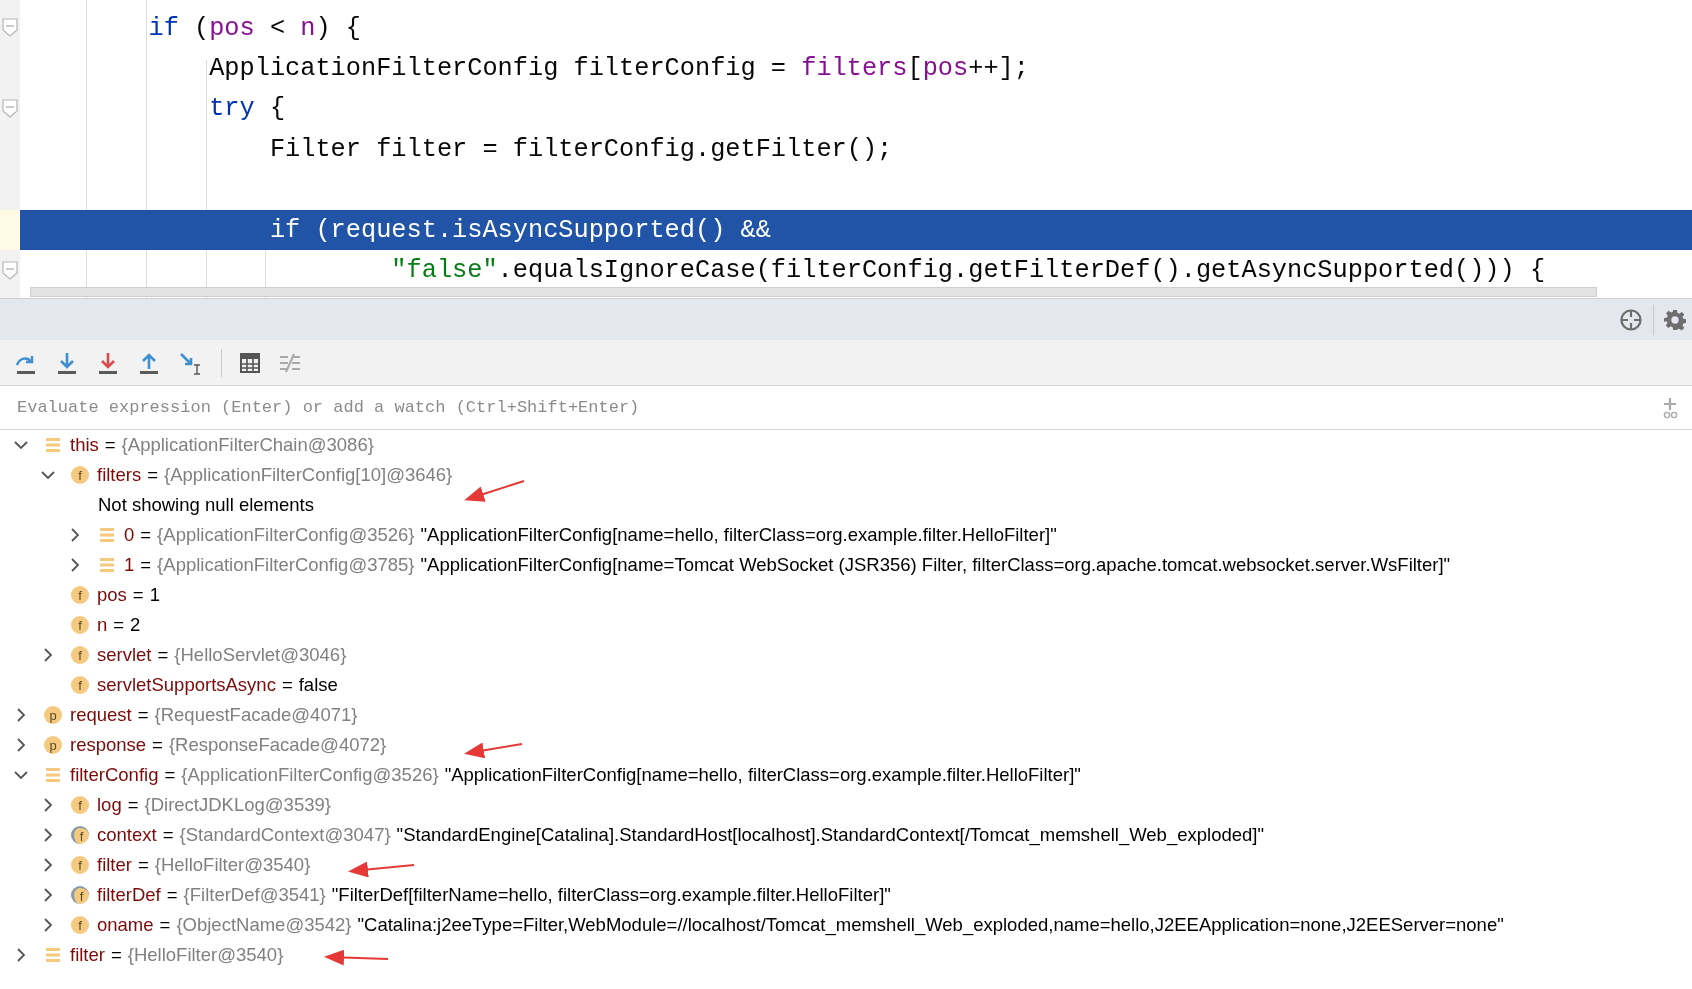  What do you see at coordinates (108, 362) in the screenshot?
I see `force-step-into-icon` at bounding box center [108, 362].